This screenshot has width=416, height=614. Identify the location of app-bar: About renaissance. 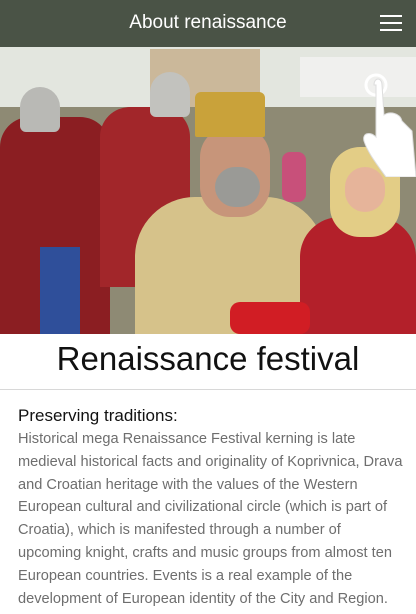
(208, 23).